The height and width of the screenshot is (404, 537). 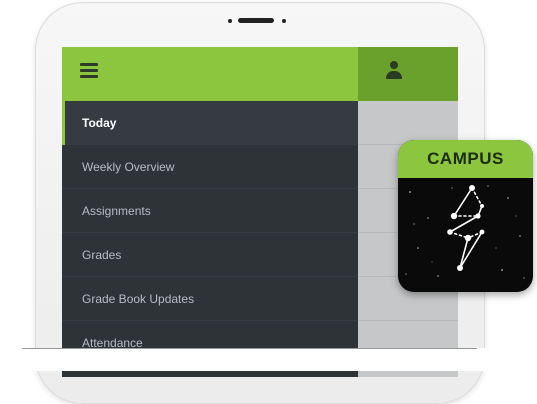 I want to click on header-user-area, so click(x=408, y=74).